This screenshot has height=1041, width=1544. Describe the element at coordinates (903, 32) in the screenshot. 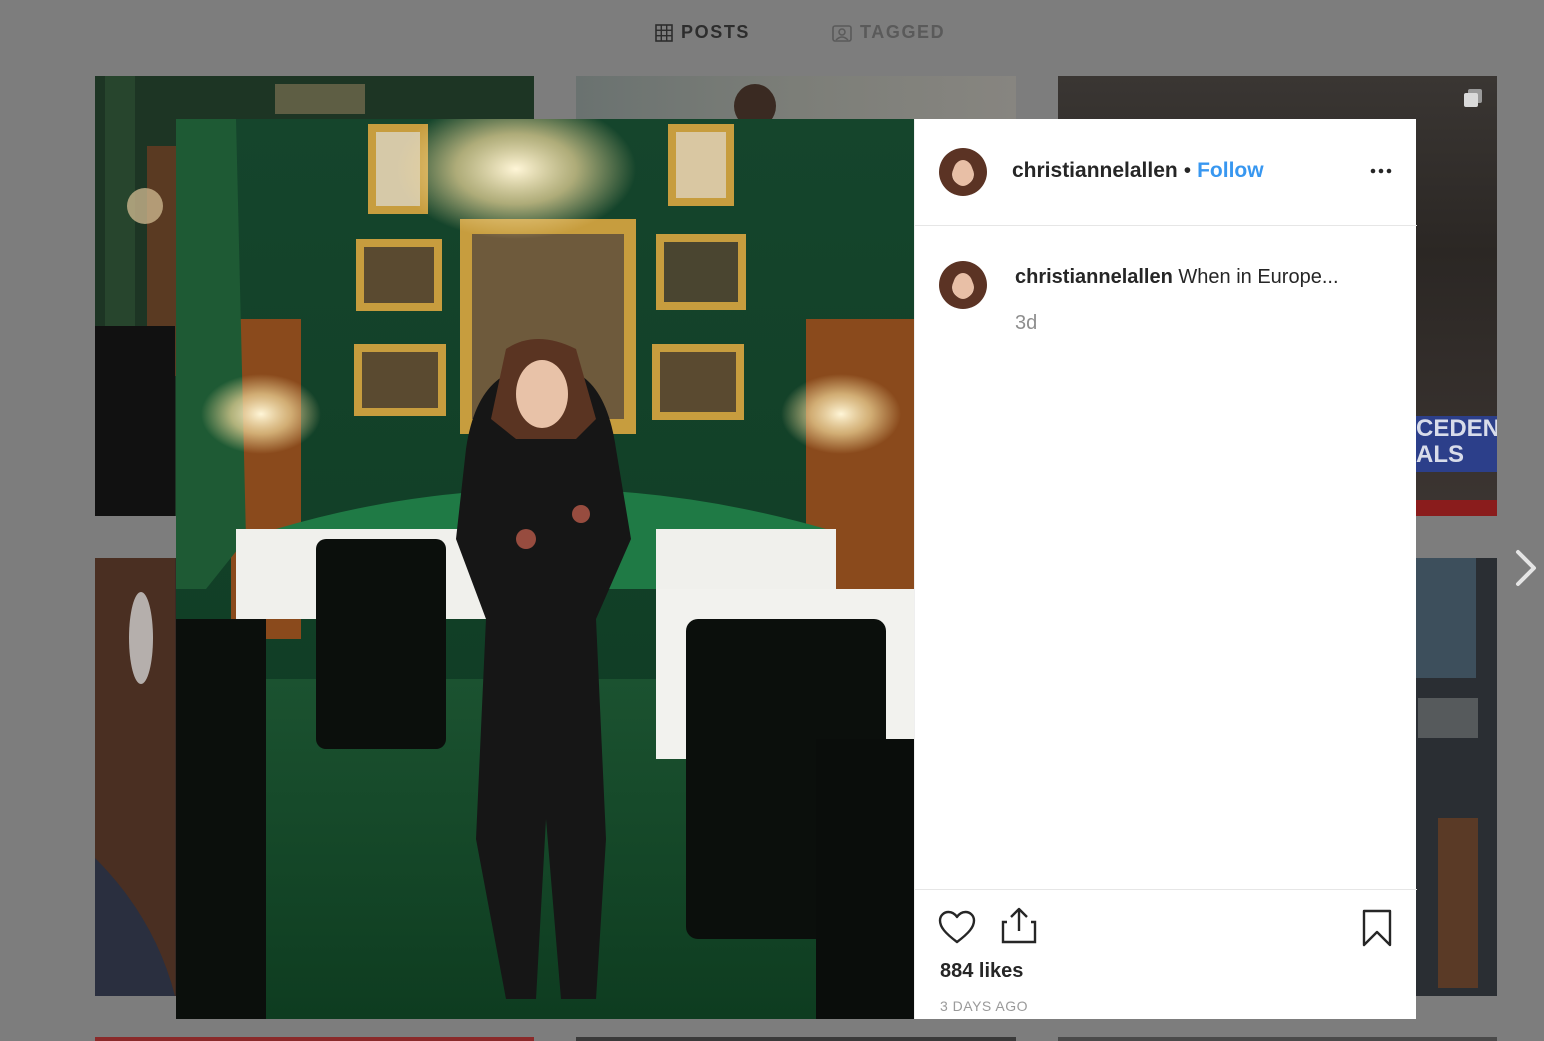

I see `tab-tagged-label: TAGGED` at that location.